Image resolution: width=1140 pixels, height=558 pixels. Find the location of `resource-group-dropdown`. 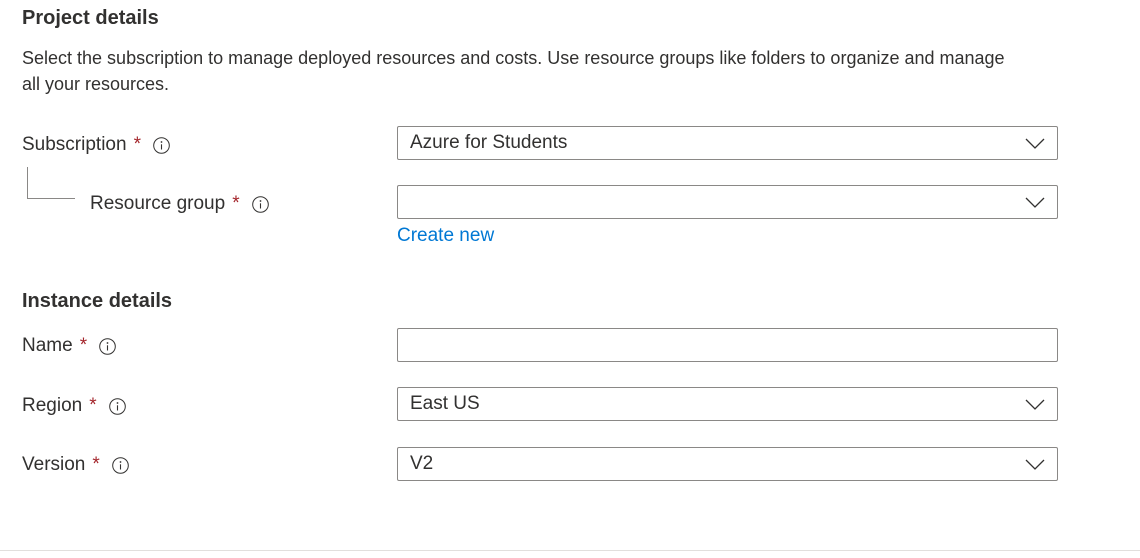

resource-group-dropdown is located at coordinates (727, 202).